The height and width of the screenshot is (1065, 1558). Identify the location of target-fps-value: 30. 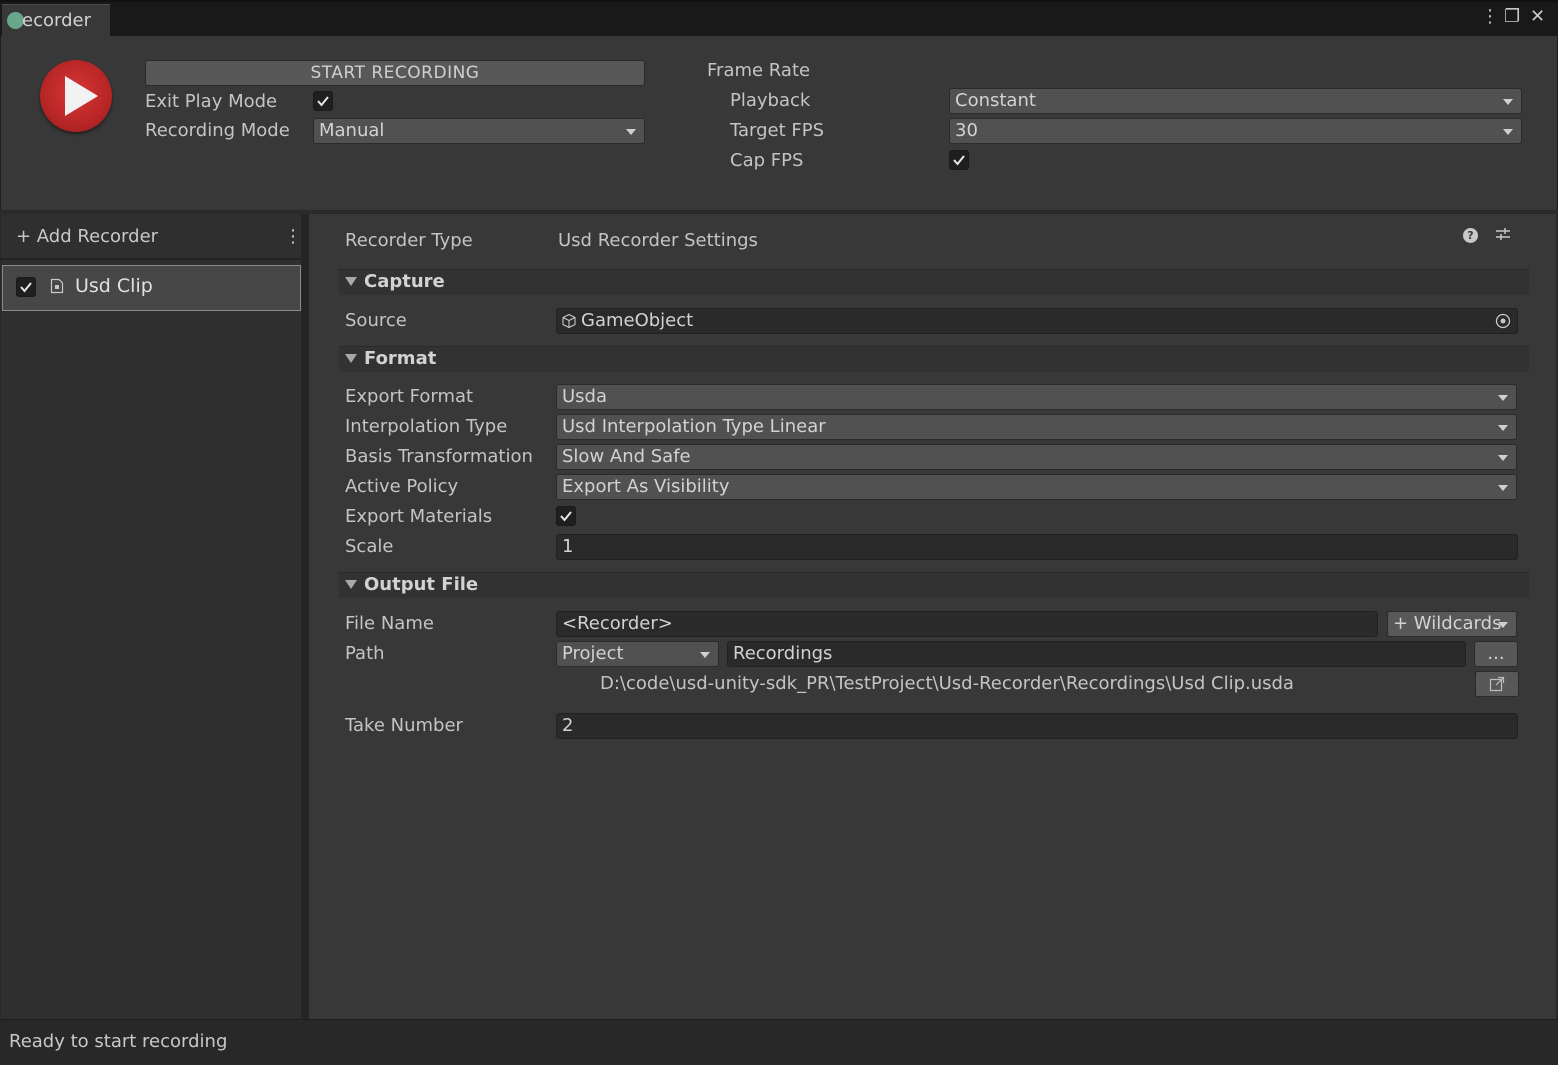
(966, 130).